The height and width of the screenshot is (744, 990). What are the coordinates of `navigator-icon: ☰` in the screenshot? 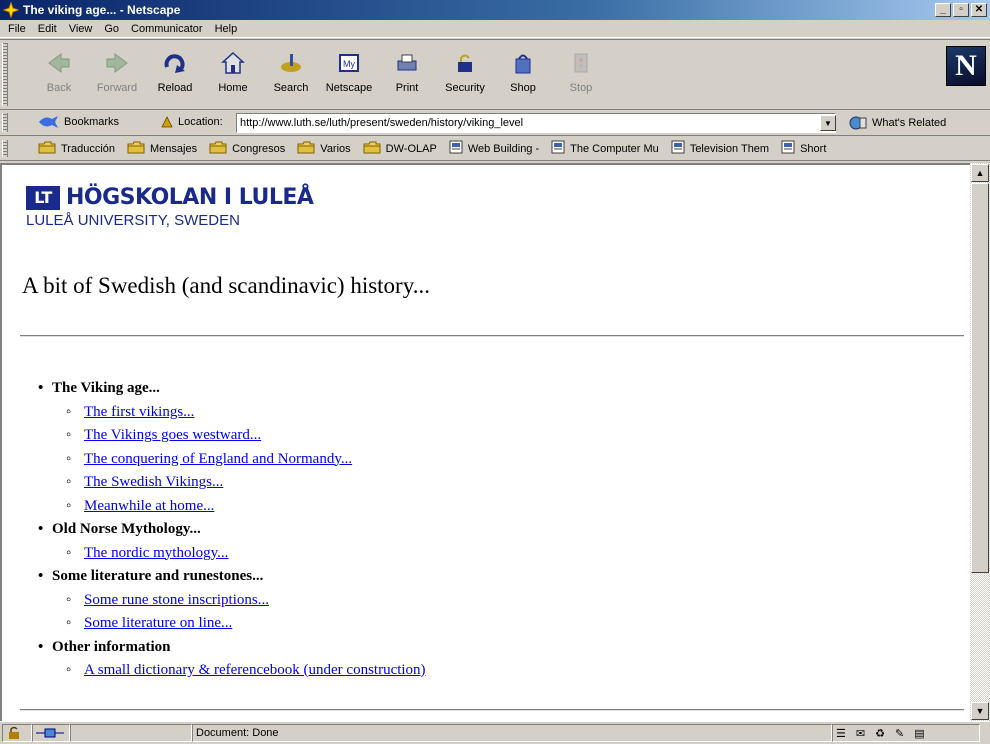 It's located at (841, 733).